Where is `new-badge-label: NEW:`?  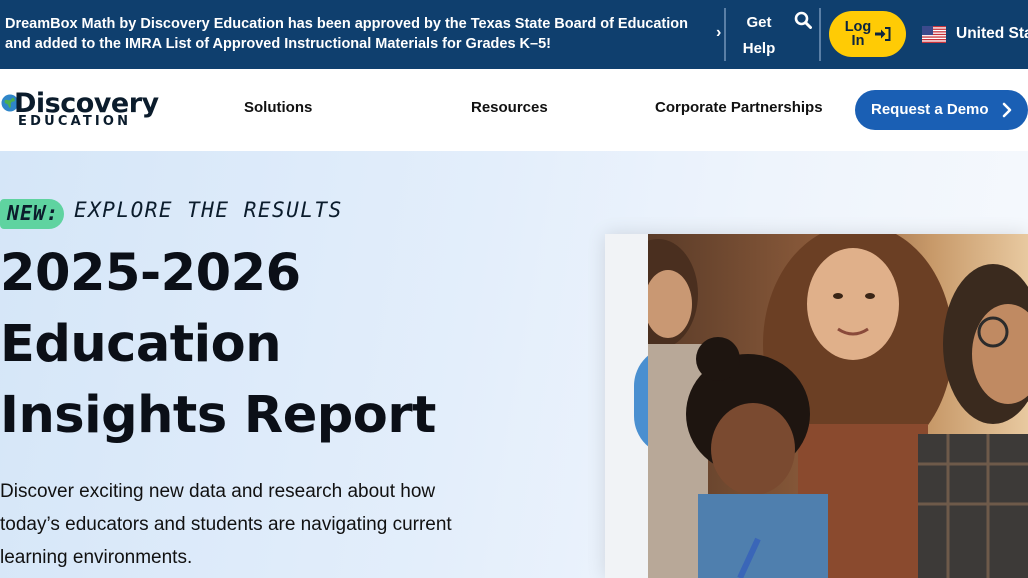
new-badge-label: NEW: is located at coordinates (33, 213).